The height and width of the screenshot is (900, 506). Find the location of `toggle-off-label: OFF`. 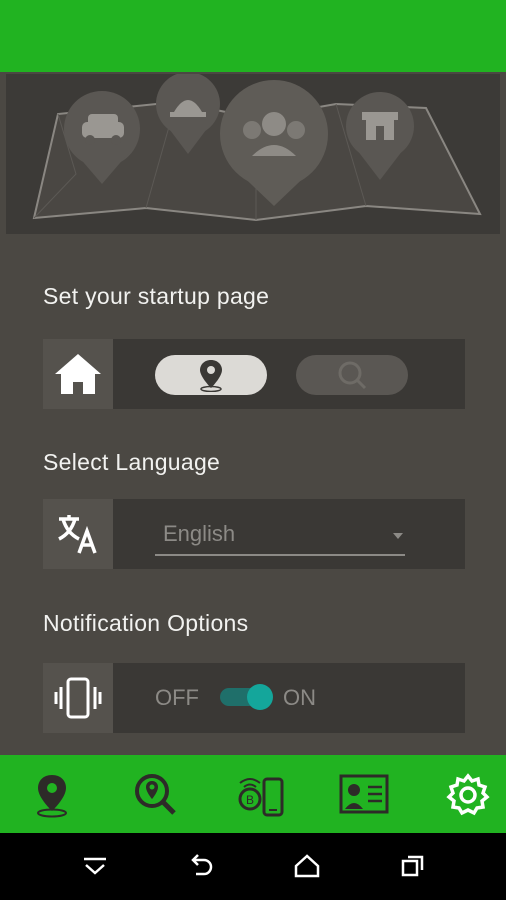

toggle-off-label: OFF is located at coordinates (177, 697).